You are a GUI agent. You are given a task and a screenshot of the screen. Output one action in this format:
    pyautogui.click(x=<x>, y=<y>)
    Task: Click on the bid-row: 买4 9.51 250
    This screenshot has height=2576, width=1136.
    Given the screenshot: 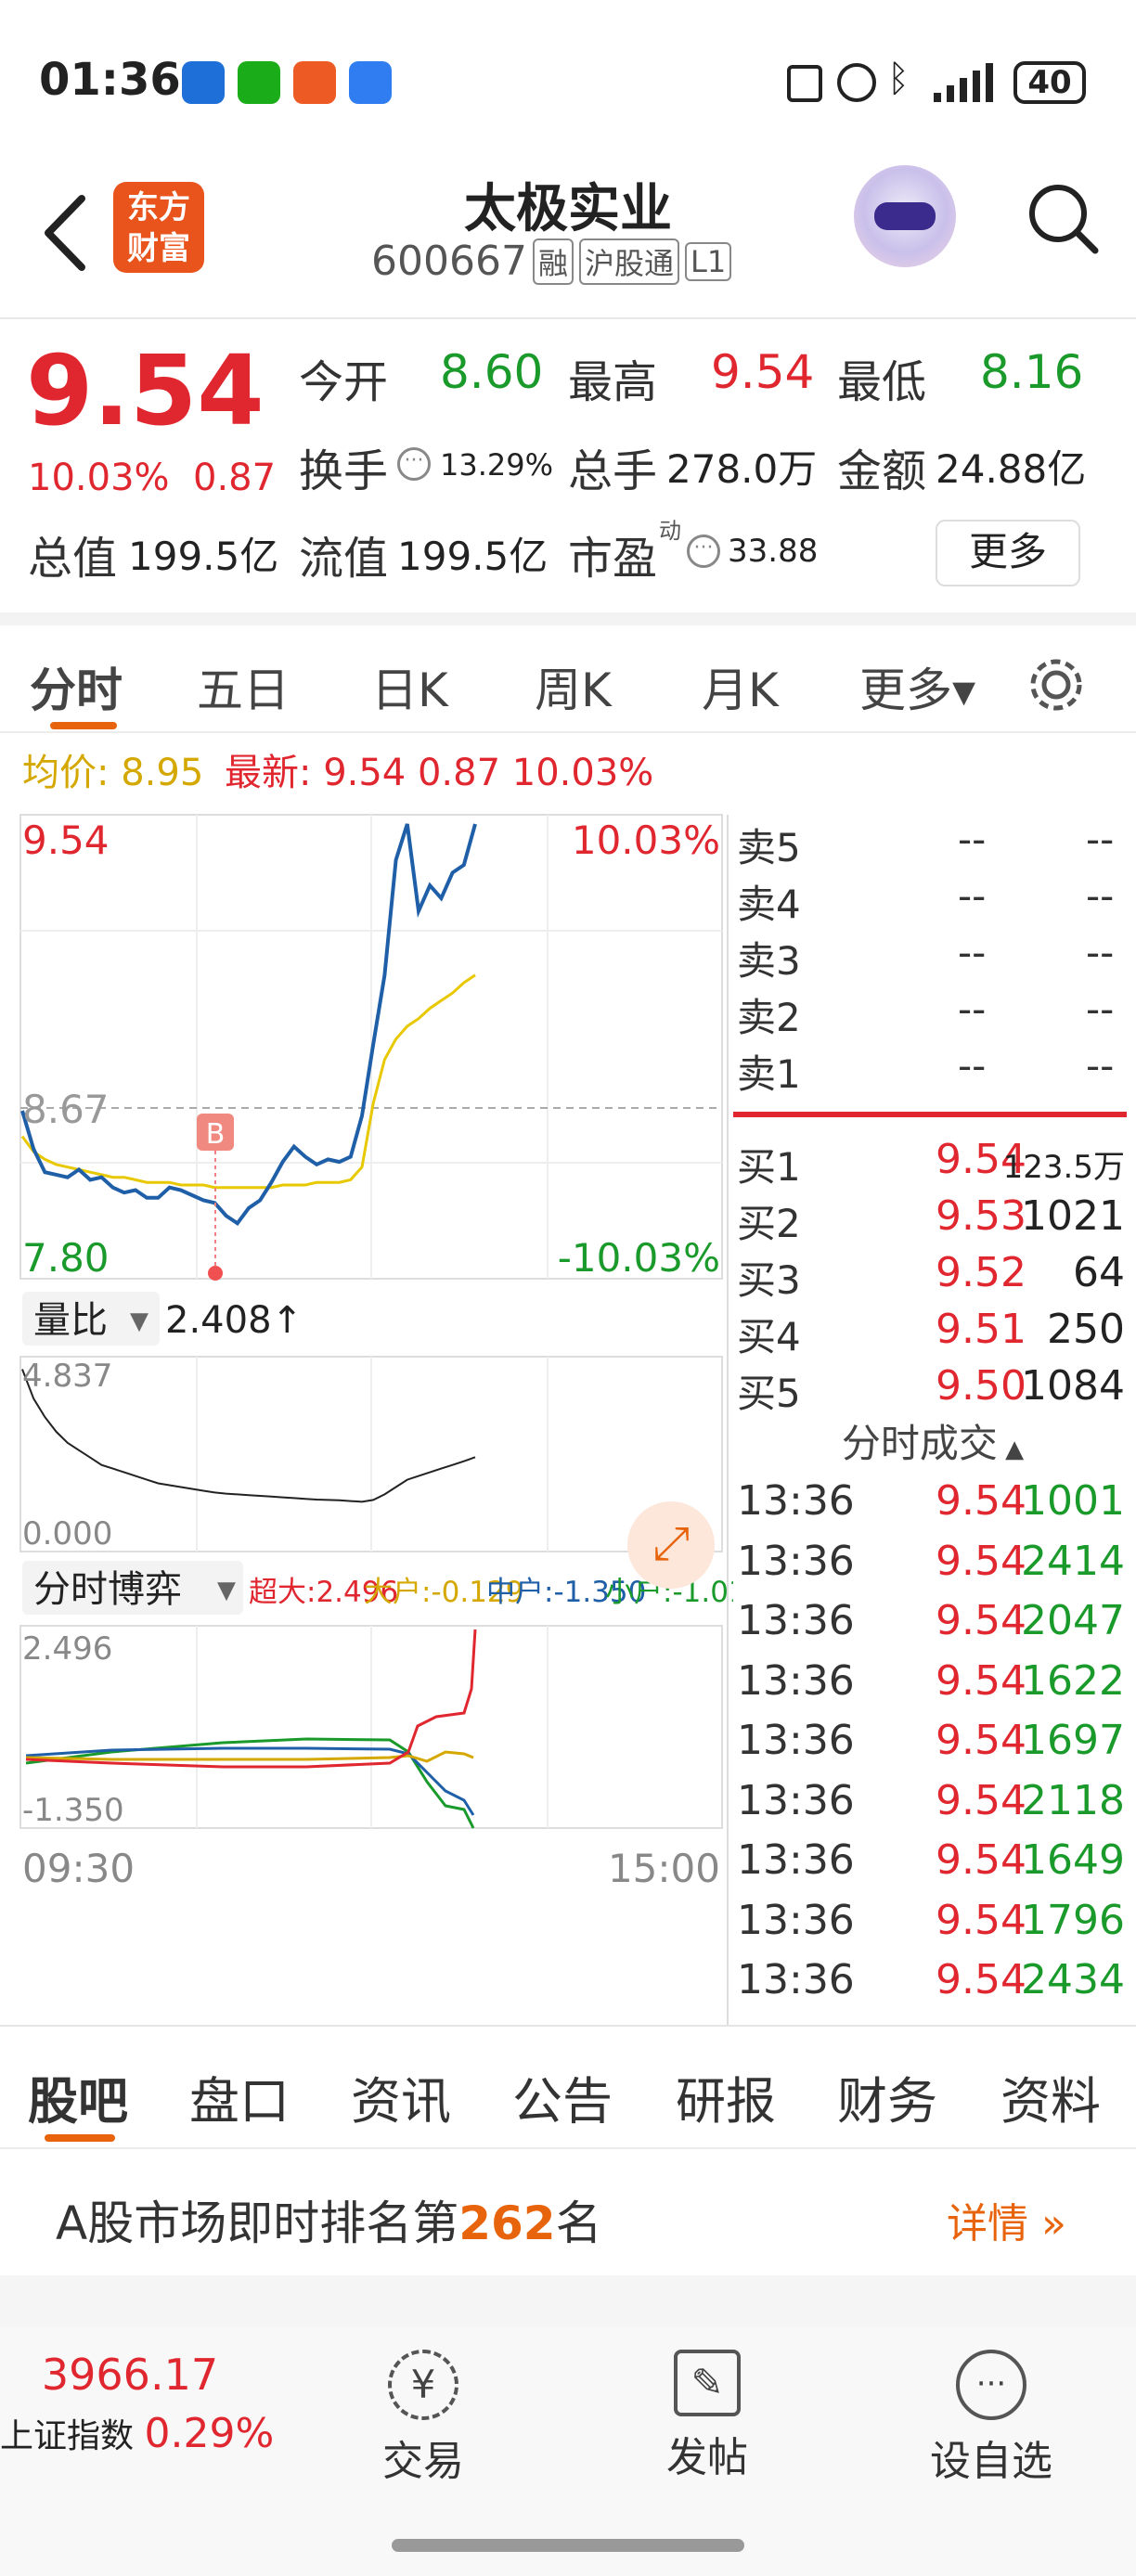 What is the action you would take?
    pyautogui.click(x=932, y=1332)
    